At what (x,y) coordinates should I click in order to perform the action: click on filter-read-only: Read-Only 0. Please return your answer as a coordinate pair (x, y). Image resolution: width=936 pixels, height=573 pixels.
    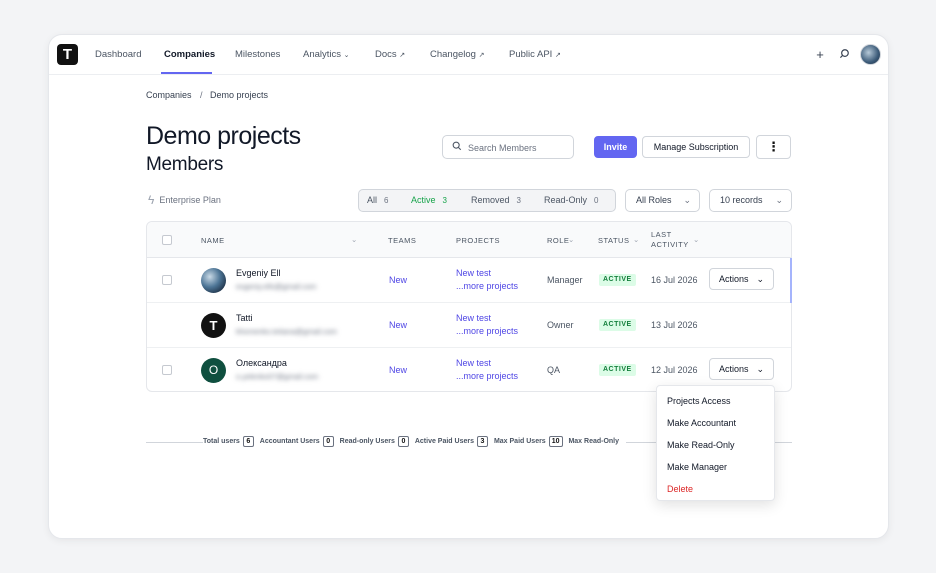
    Looking at the image, I should click on (571, 200).